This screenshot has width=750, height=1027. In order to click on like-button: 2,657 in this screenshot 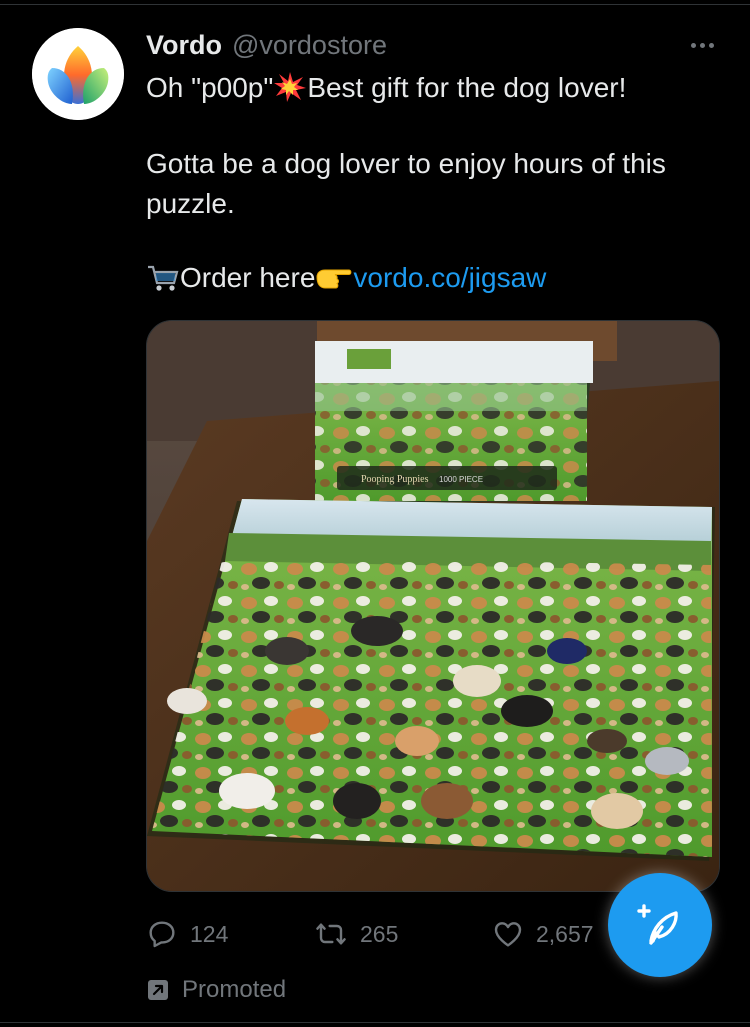, I will do `click(543, 934)`.